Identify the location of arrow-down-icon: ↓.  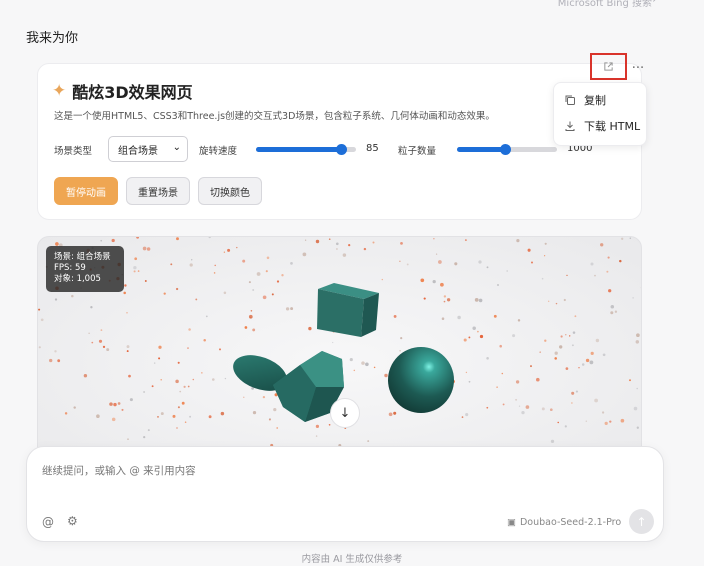
(345, 413).